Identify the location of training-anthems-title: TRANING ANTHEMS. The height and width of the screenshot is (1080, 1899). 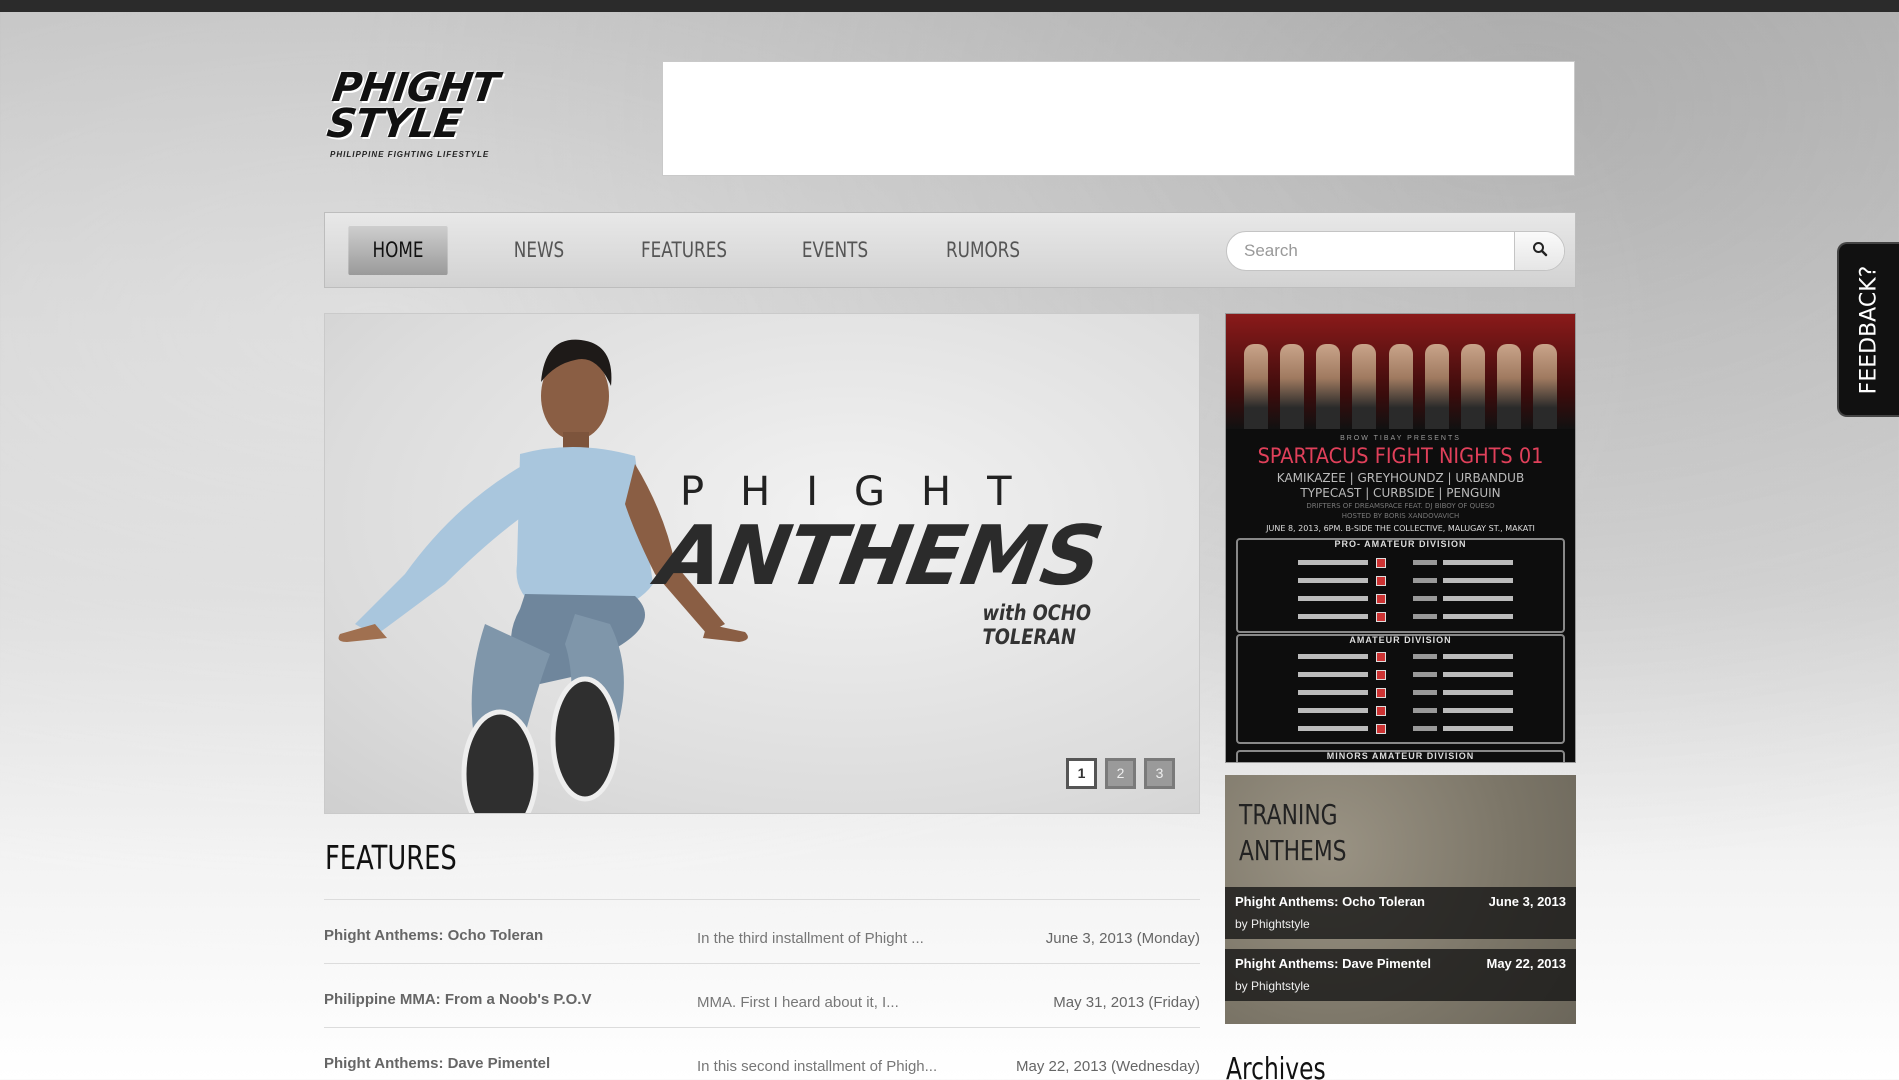
(1293, 832).